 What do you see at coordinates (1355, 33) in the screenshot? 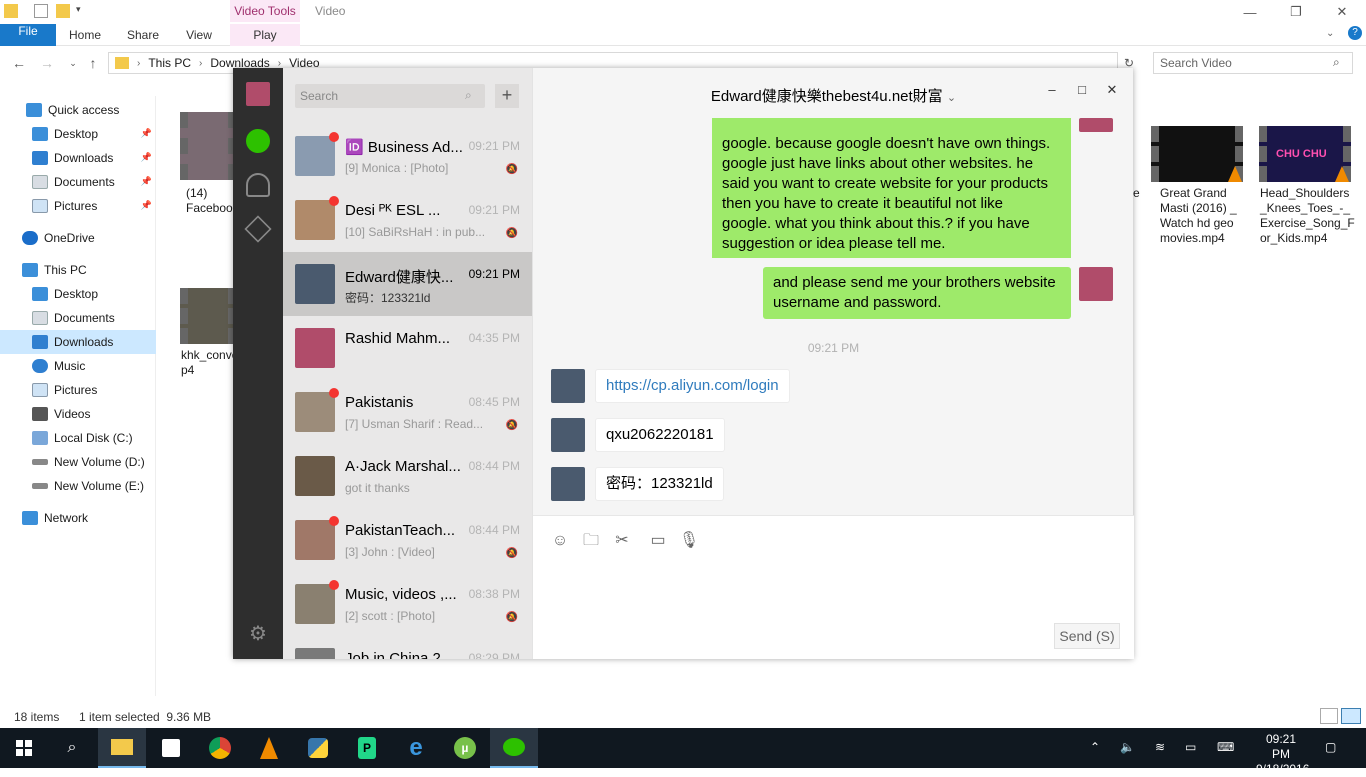
I see `help-icon: ?` at bounding box center [1355, 33].